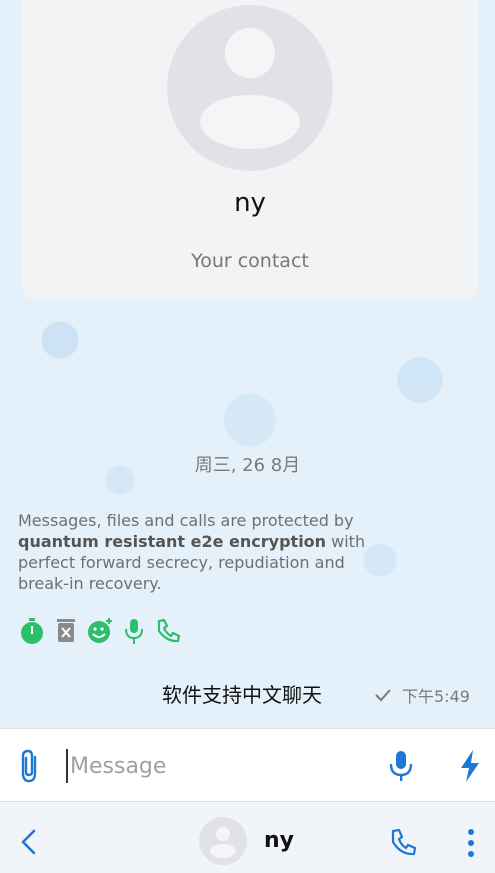 This screenshot has width=495, height=873. I want to click on reaction-icon, so click(100, 631).